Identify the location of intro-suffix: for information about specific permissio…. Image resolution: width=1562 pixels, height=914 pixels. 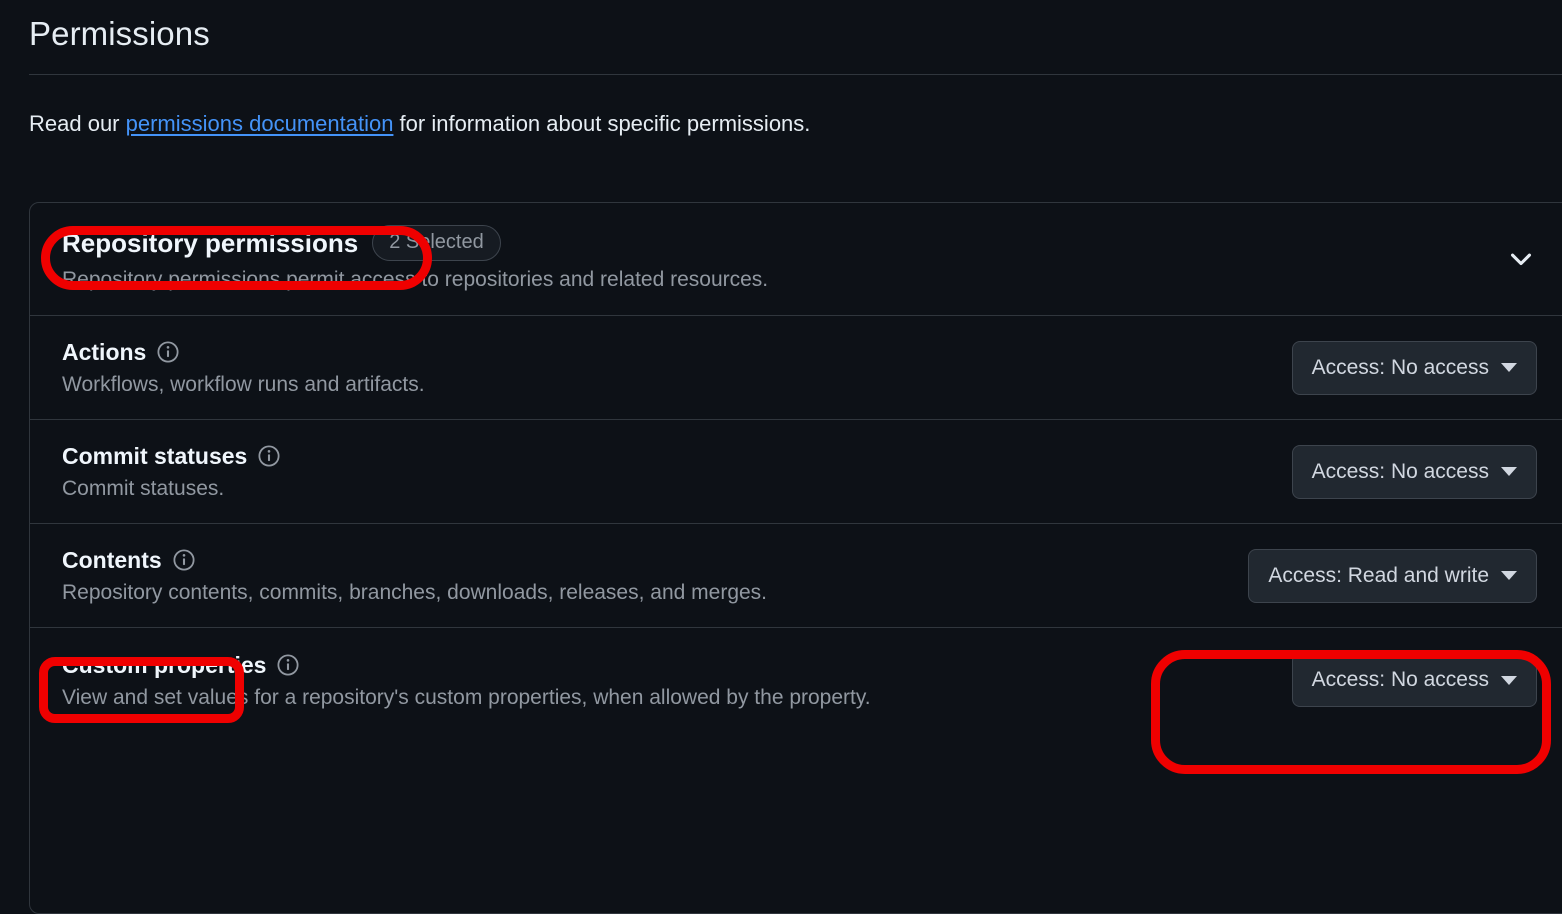
(602, 123).